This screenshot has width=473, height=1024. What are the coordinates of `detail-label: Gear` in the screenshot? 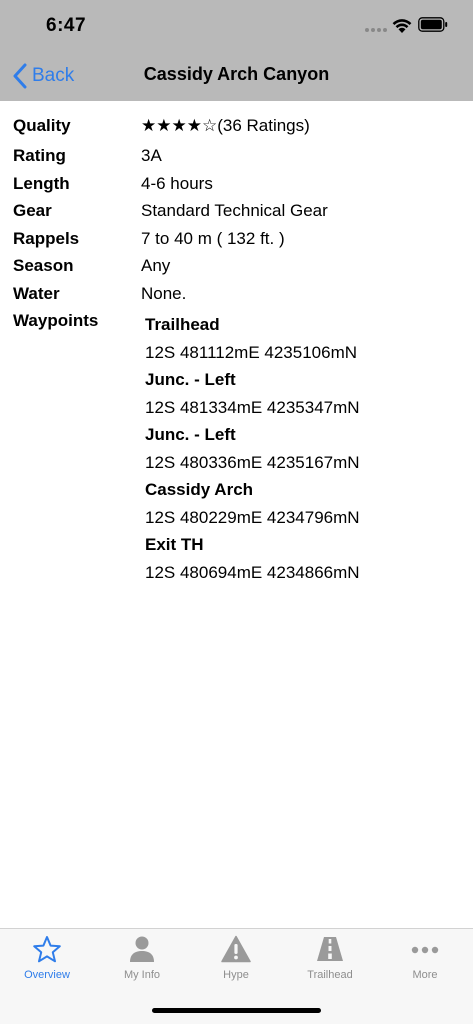 It's located at (32, 210).